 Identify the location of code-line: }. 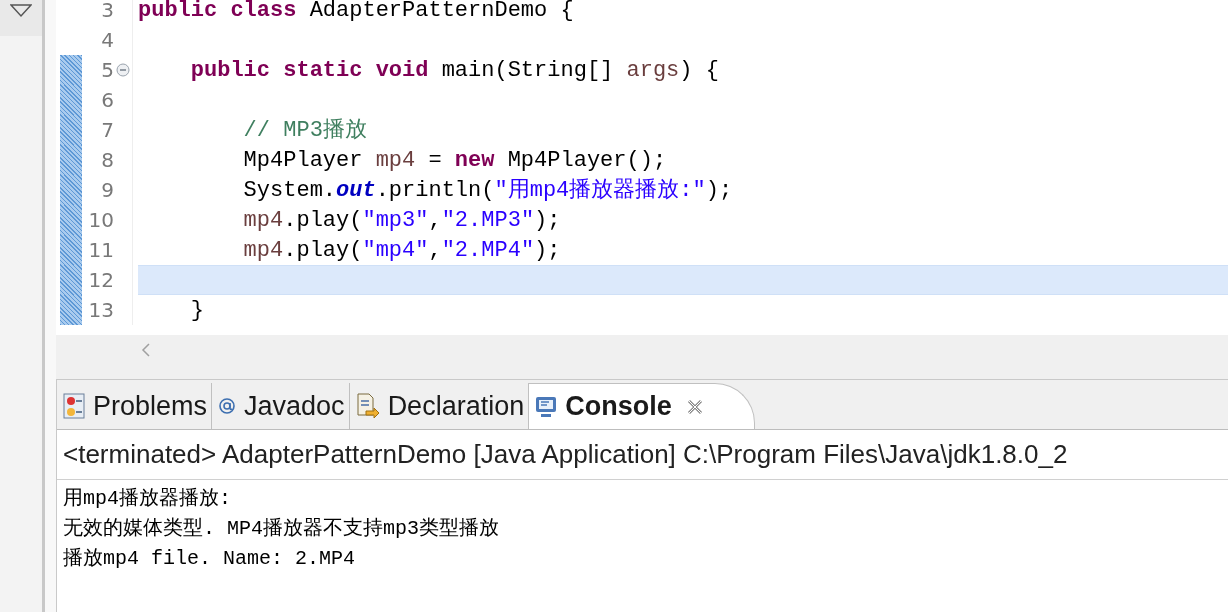
(196, 310).